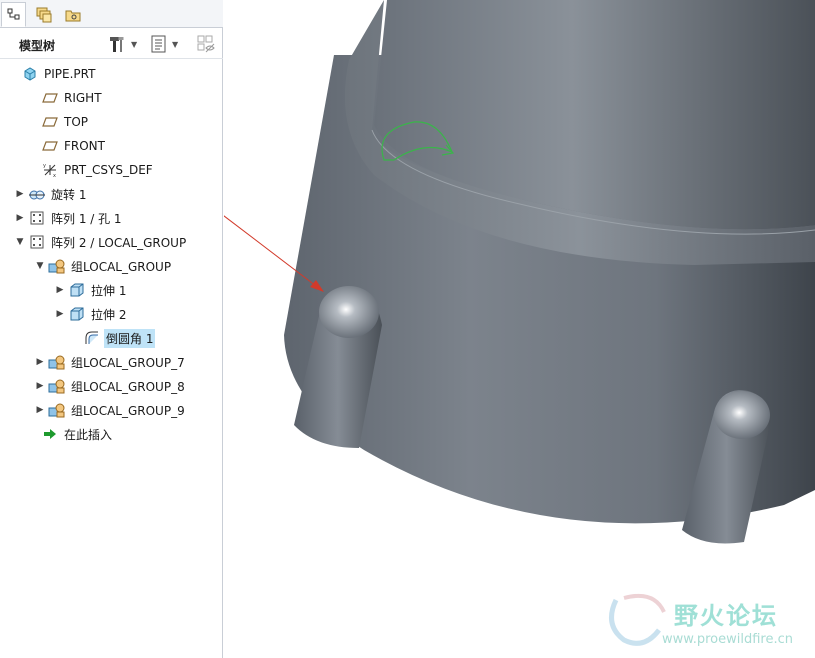 The image size is (815, 658). What do you see at coordinates (92, 338) in the screenshot?
I see `round-icon` at bounding box center [92, 338].